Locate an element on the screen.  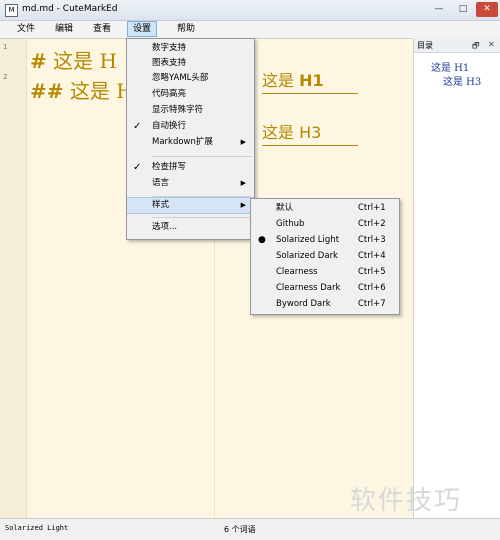
minimize-button: — is located at coordinates (439, 9).